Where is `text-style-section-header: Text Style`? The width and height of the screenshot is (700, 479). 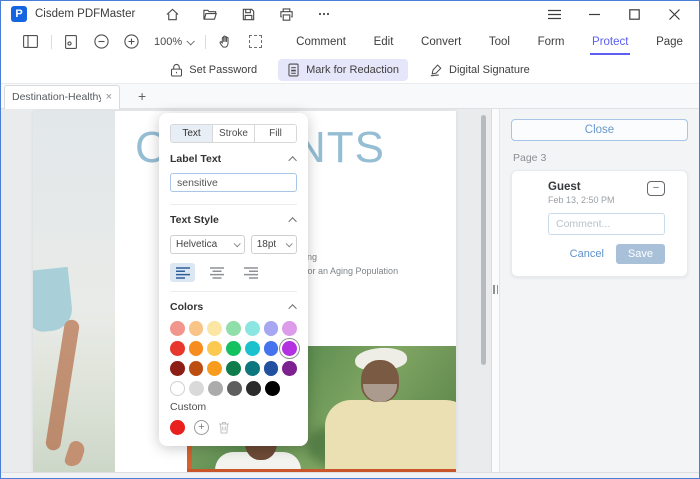 text-style-section-header: Text Style is located at coordinates (233, 220).